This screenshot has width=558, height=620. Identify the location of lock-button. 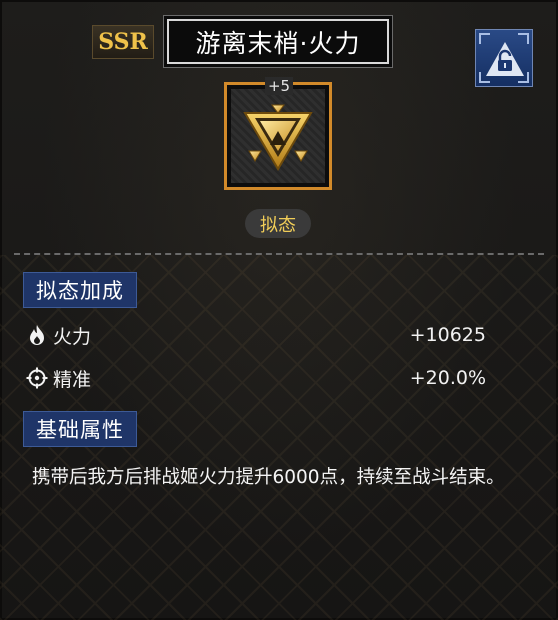
(504, 58).